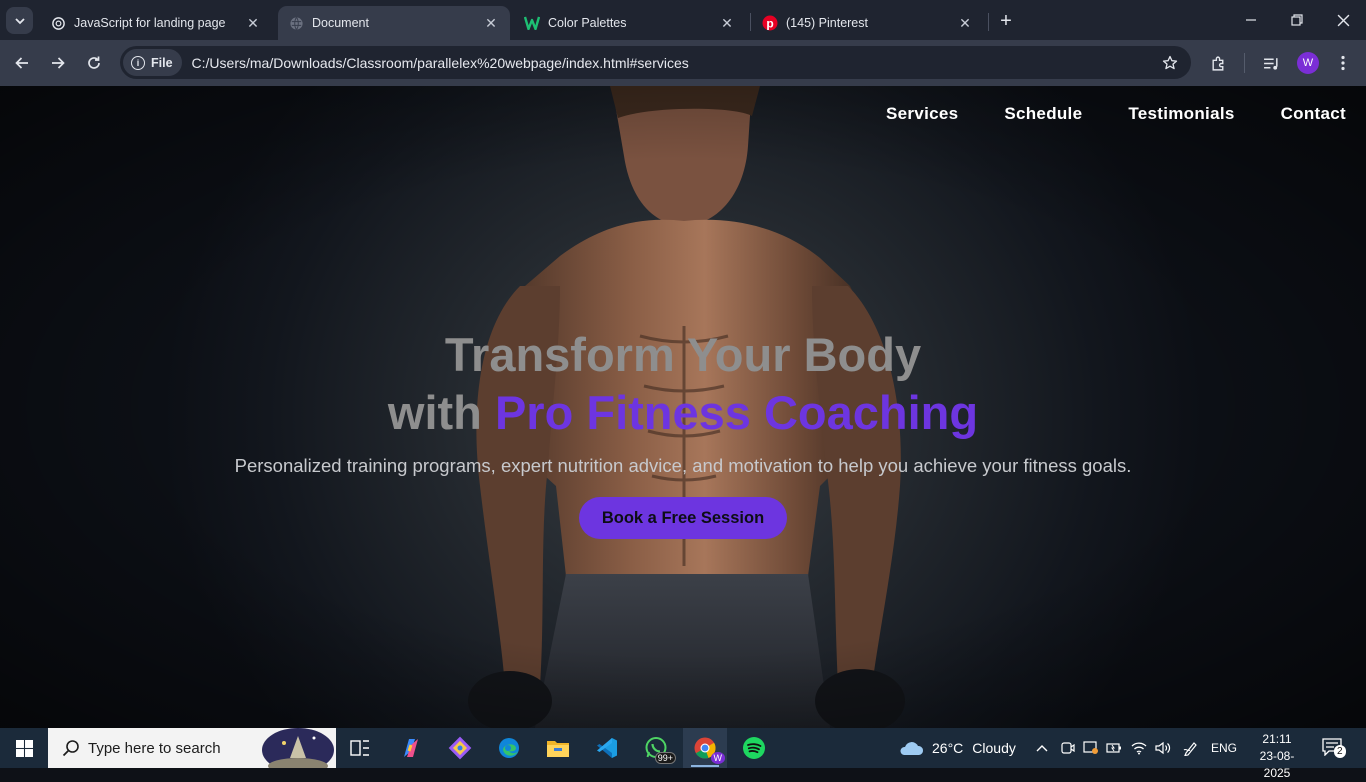  I want to click on notification-count: 2, so click(1340, 751).